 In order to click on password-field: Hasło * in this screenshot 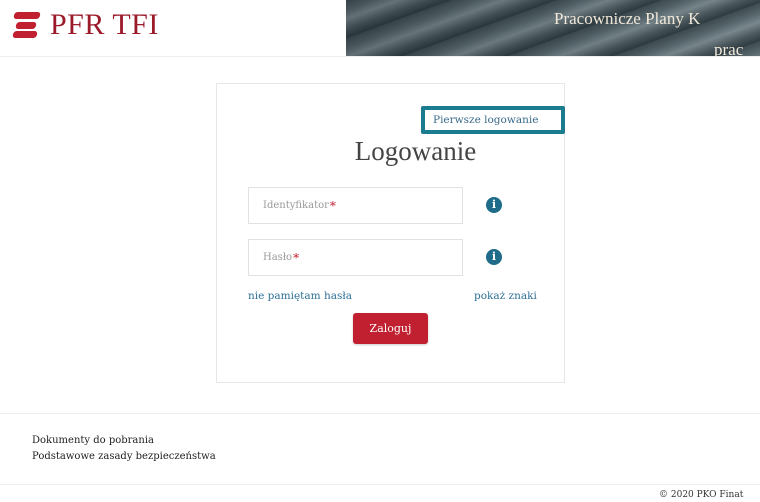, I will do `click(355, 257)`.